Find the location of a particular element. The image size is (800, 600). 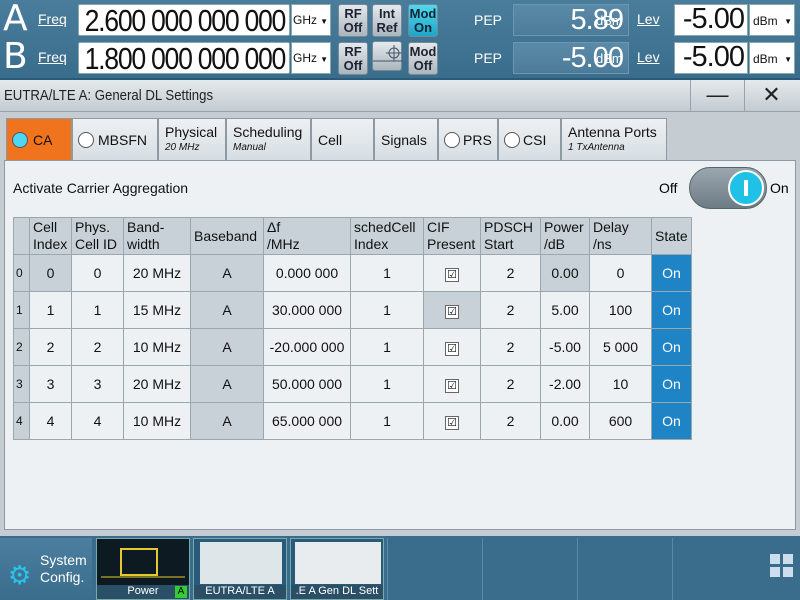

pep-label: PEP is located at coordinates (488, 20).